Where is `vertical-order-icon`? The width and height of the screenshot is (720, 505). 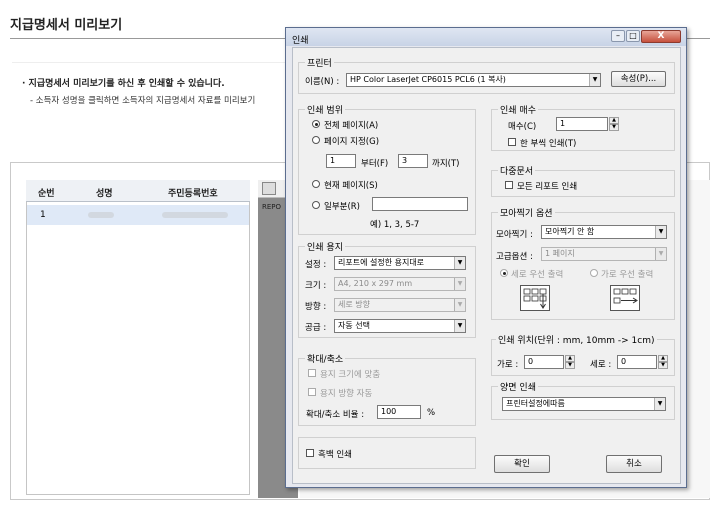
vertical-order-icon is located at coordinates (535, 298).